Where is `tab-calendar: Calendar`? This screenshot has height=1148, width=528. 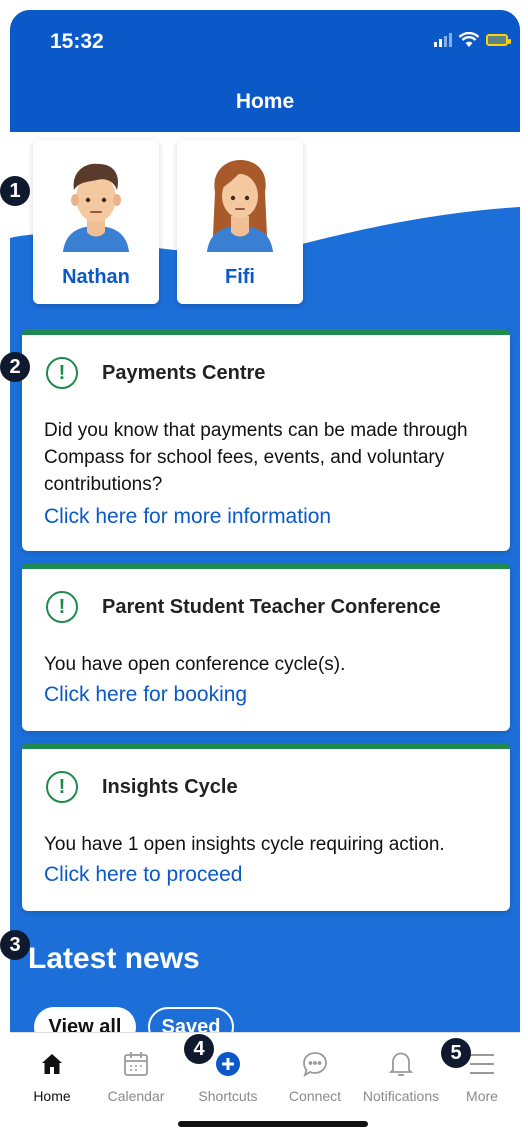
tab-calendar: Calendar is located at coordinates (136, 1075).